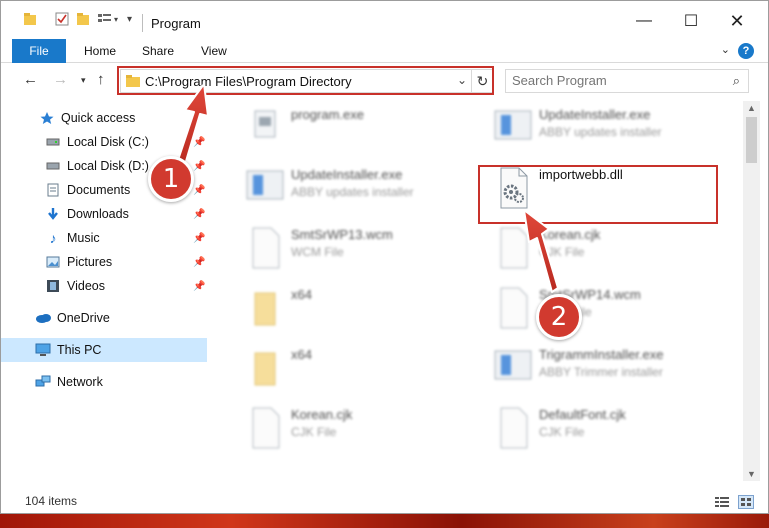  I want to click on file-type: ABBY Trimmer installer, so click(601, 372).